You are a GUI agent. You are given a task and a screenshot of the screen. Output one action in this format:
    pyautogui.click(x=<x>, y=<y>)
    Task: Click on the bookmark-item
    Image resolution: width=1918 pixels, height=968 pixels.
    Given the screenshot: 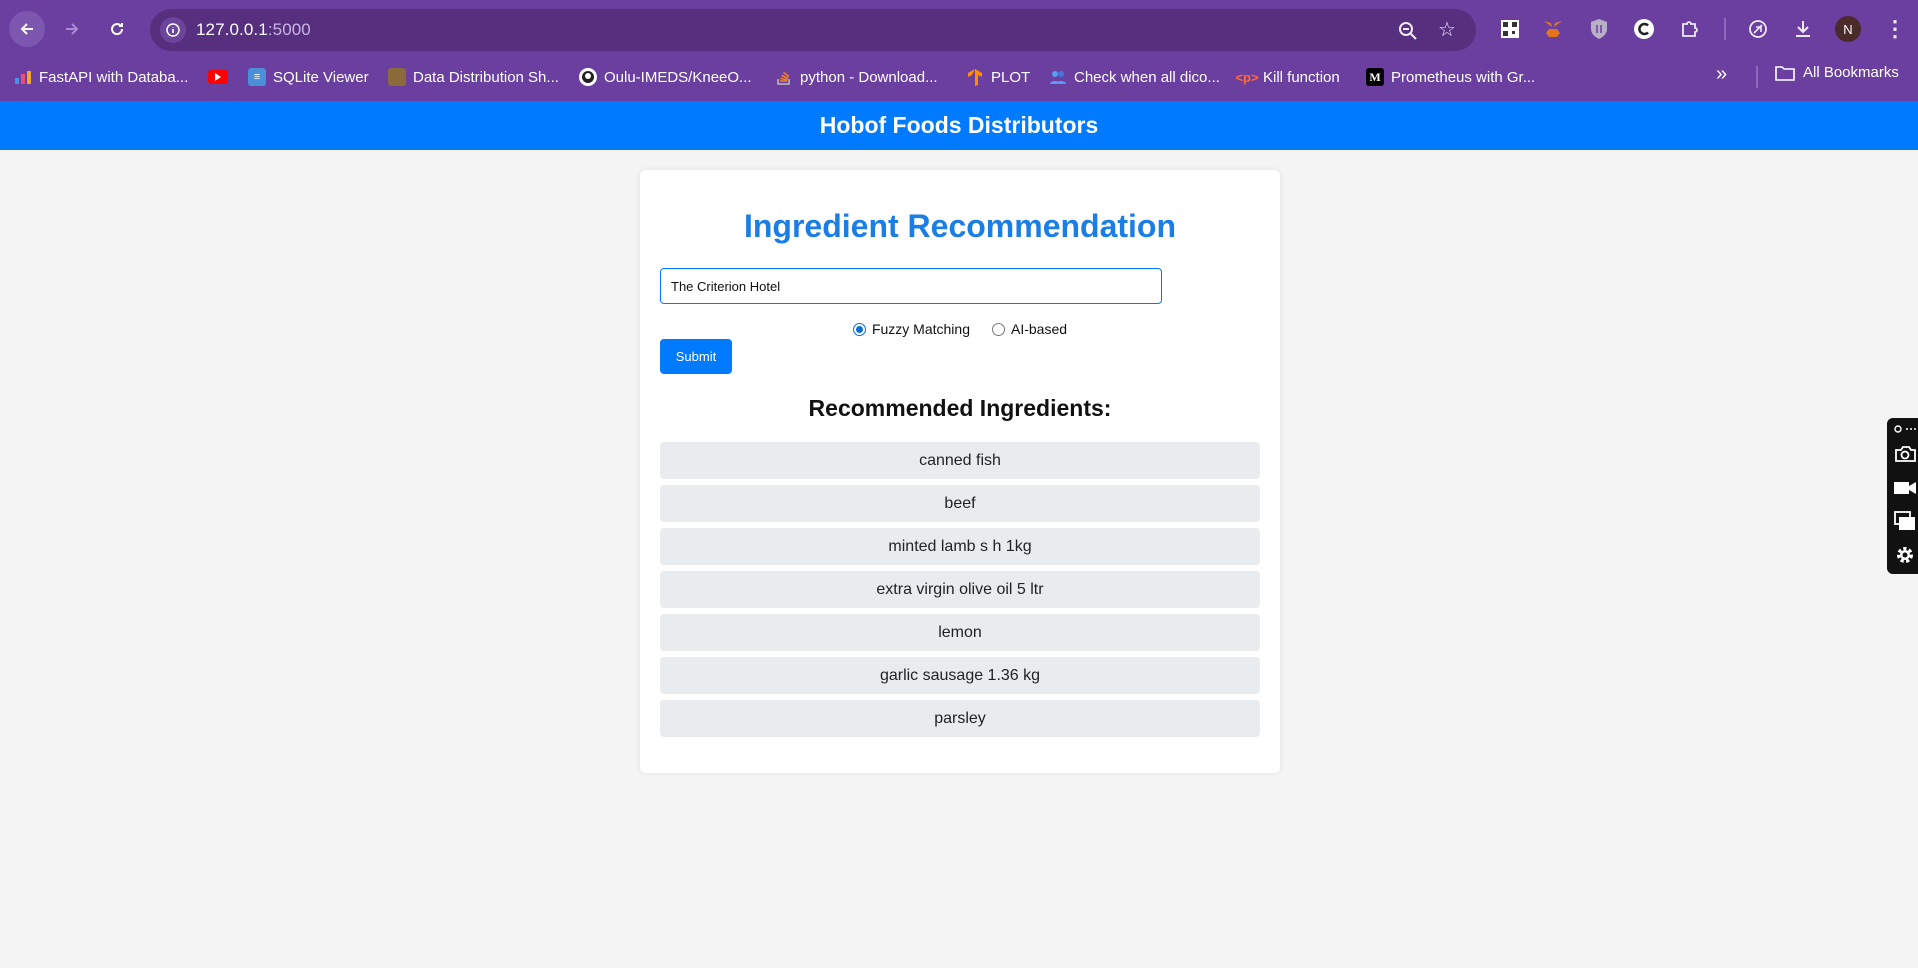 What is the action you would take?
    pyautogui.click(x=218, y=77)
    